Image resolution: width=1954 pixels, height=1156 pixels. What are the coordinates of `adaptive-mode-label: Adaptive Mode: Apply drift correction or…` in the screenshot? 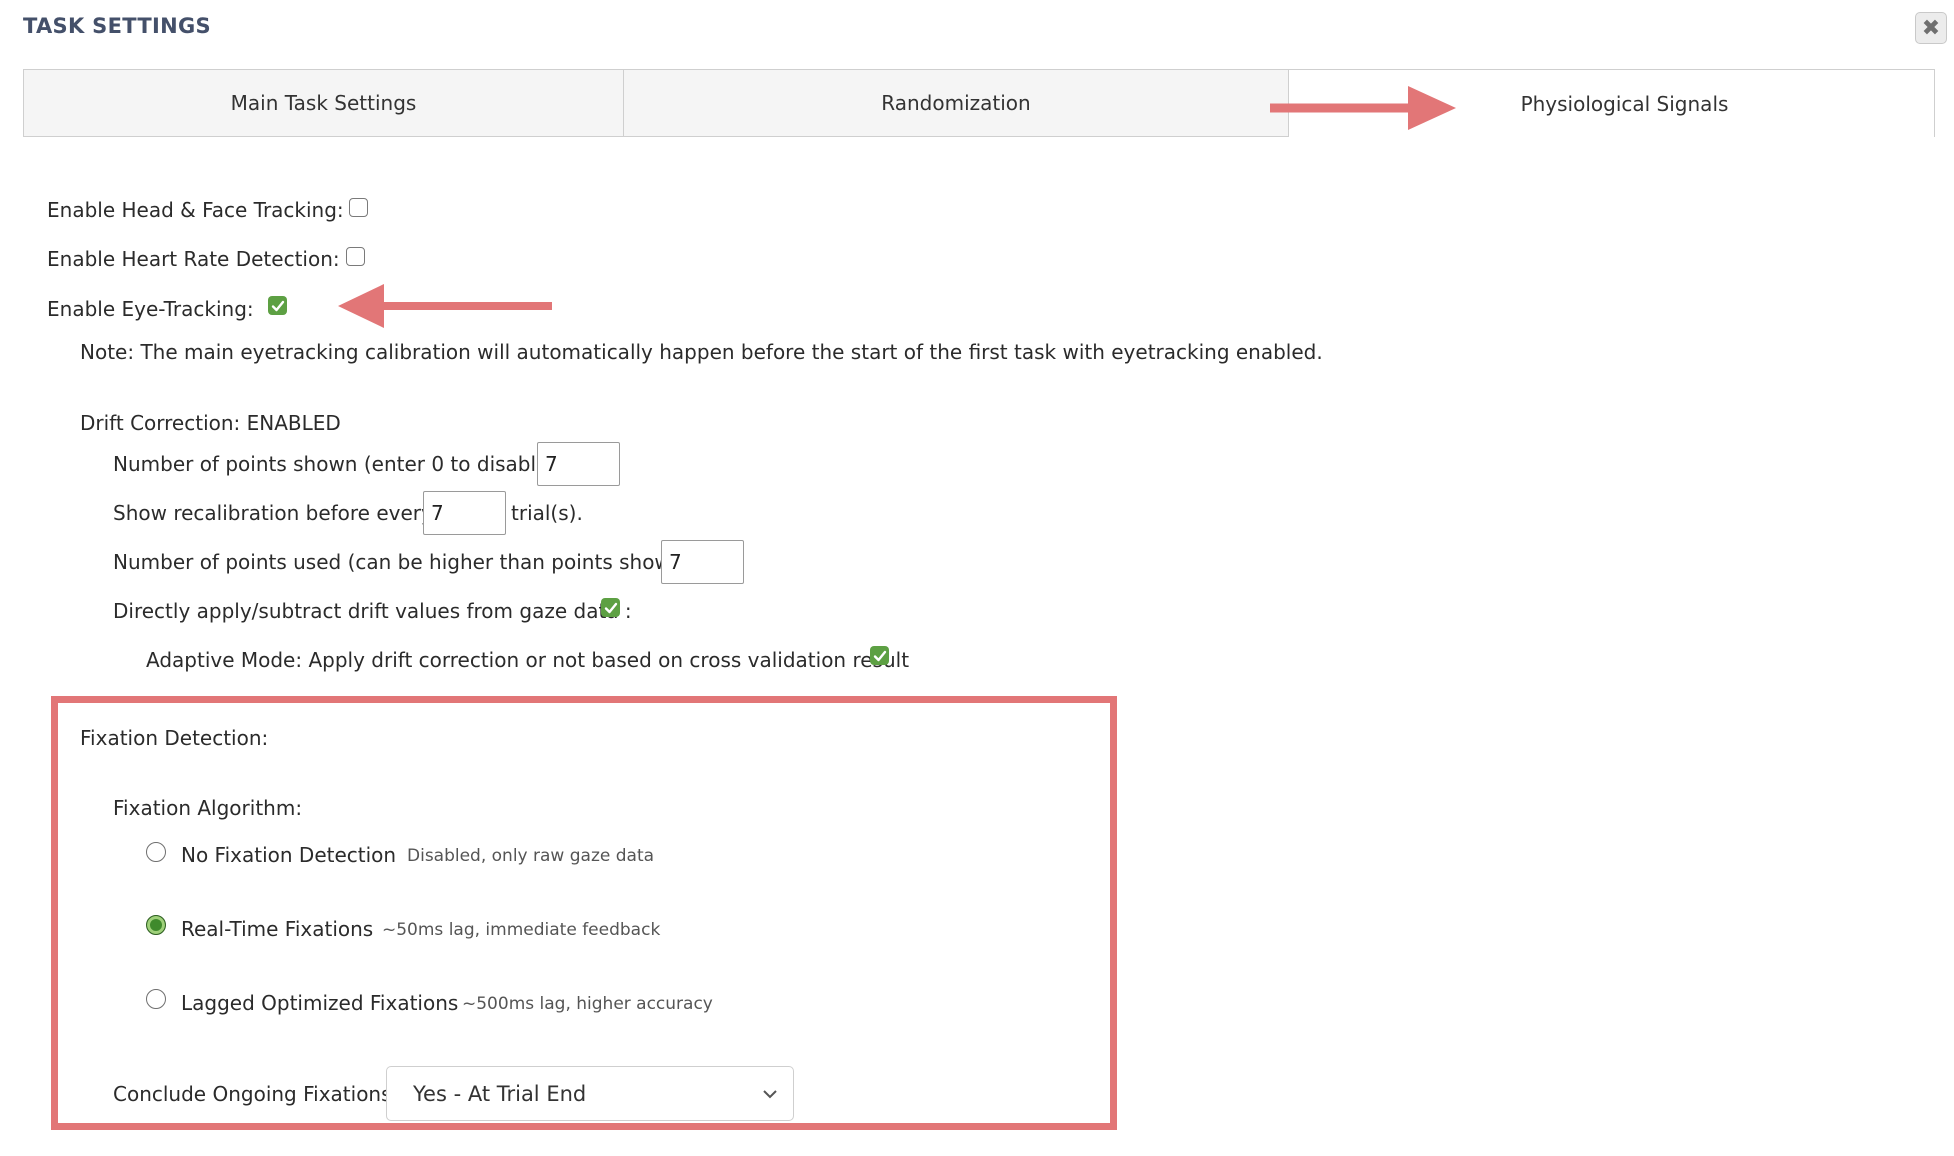 It's located at (528, 660).